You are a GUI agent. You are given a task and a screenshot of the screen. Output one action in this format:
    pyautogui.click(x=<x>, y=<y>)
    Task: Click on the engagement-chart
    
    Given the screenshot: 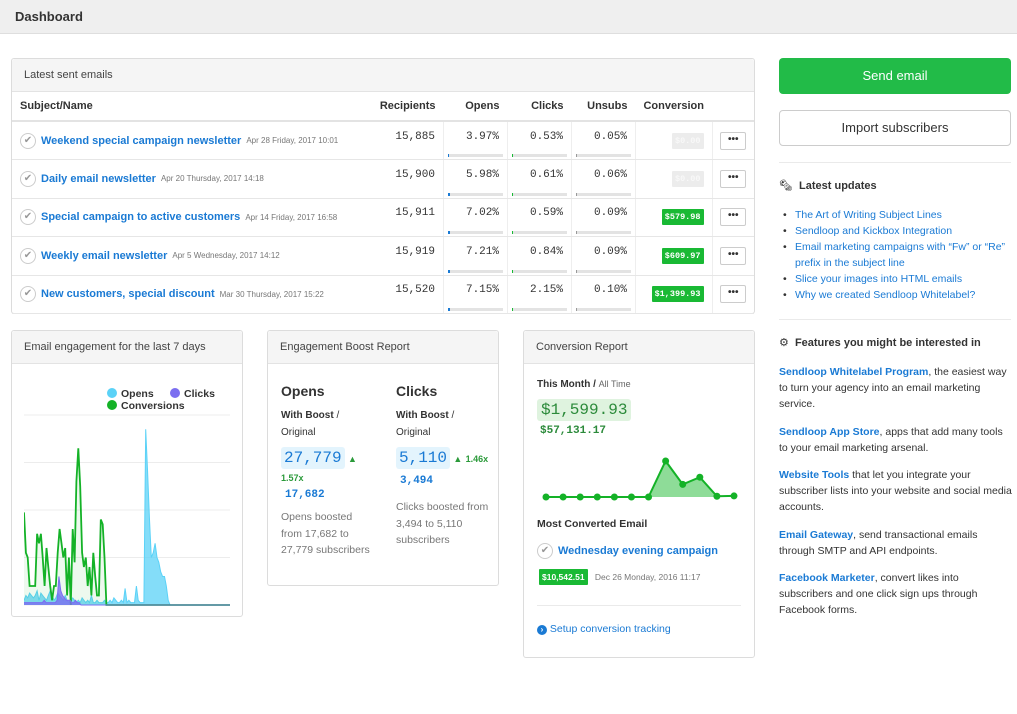 What is the action you would take?
    pyautogui.click(x=127, y=510)
    